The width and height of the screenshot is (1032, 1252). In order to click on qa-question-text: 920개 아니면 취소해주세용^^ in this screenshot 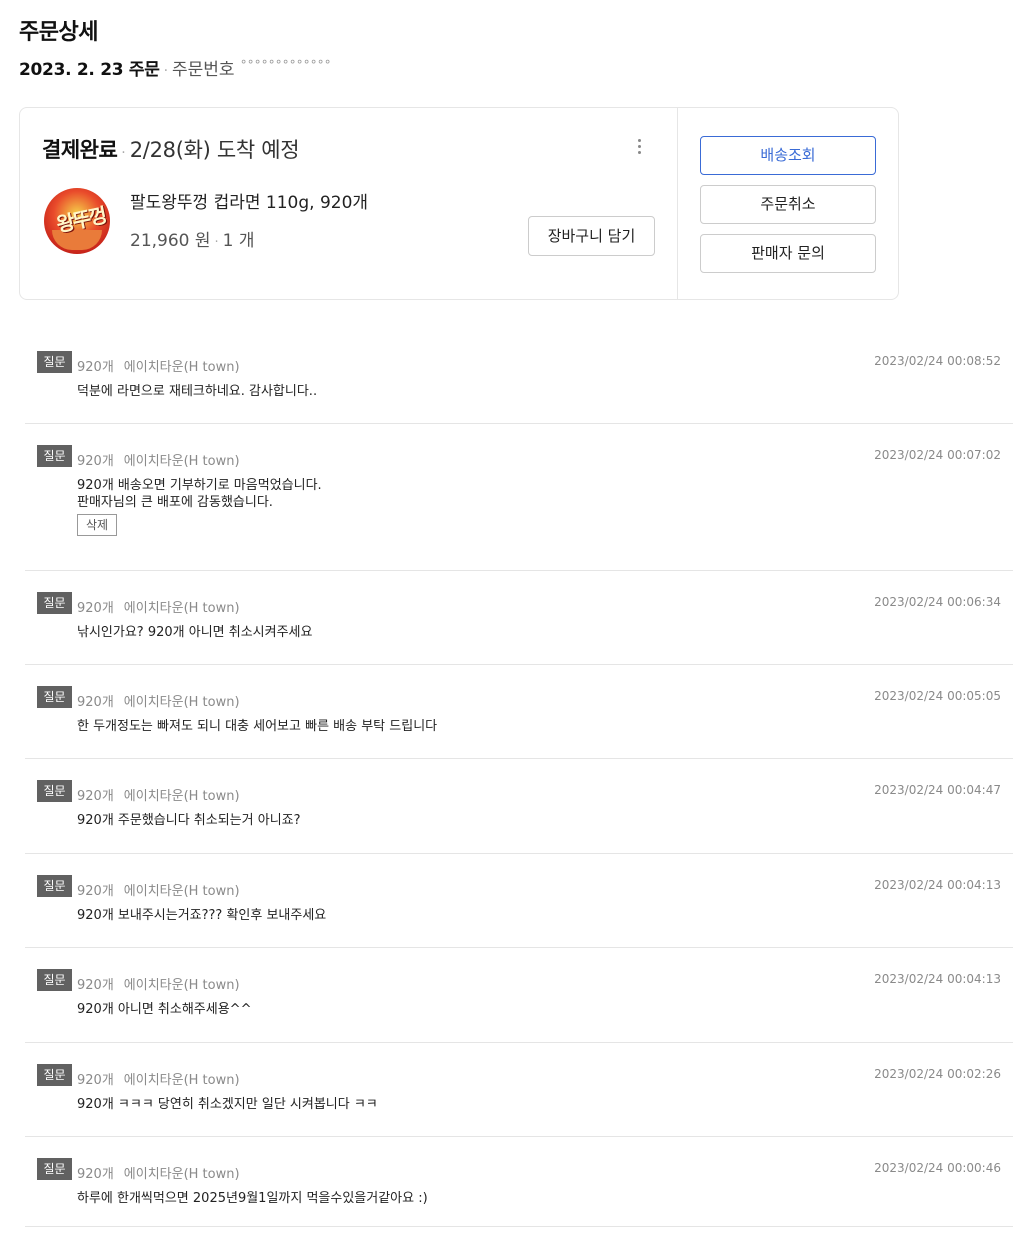, I will do `click(164, 1009)`.